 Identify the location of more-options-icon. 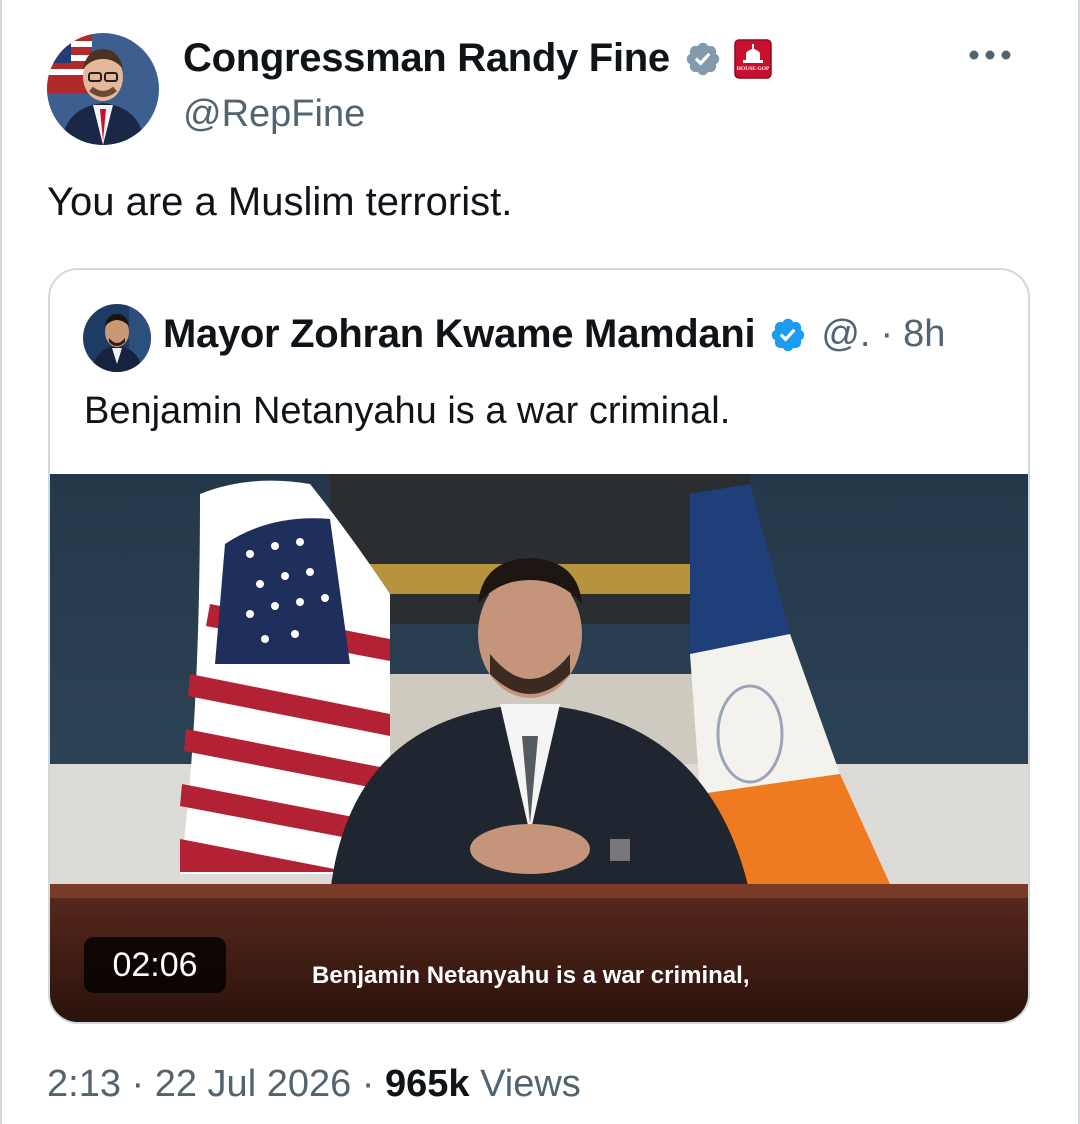
(990, 55).